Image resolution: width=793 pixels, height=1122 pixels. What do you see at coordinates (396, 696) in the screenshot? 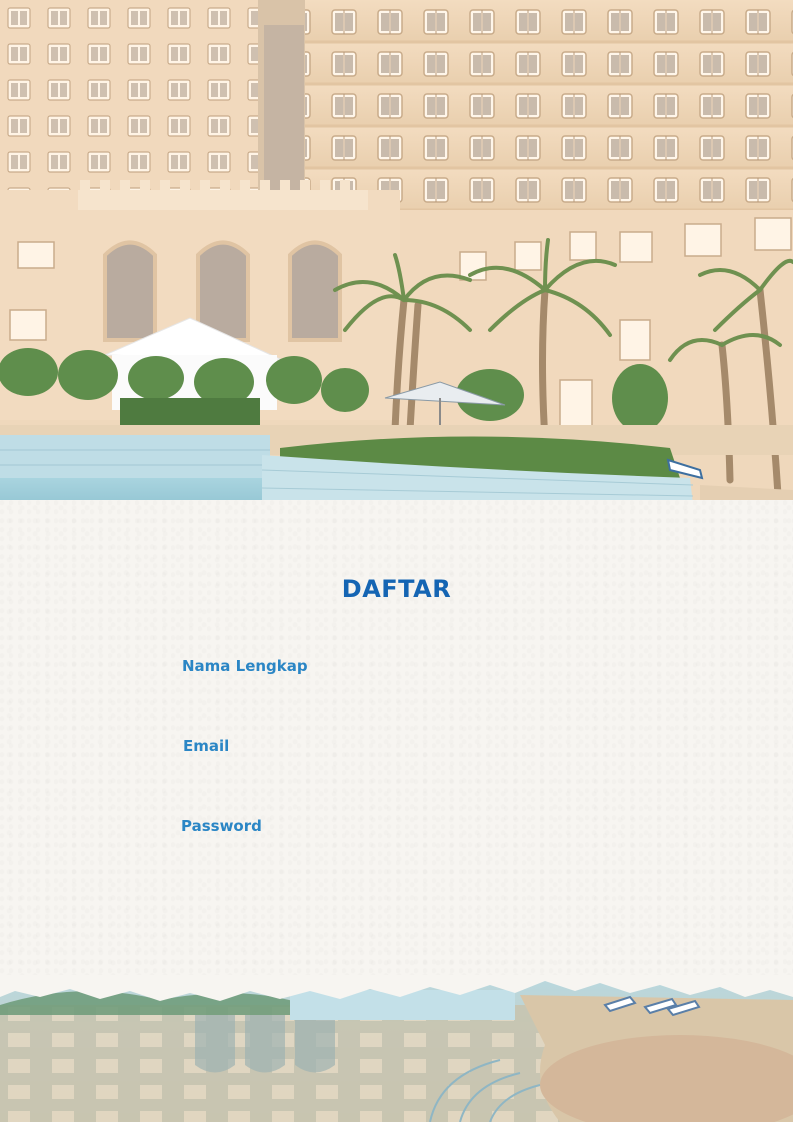
I see `full-name-input` at bounding box center [396, 696].